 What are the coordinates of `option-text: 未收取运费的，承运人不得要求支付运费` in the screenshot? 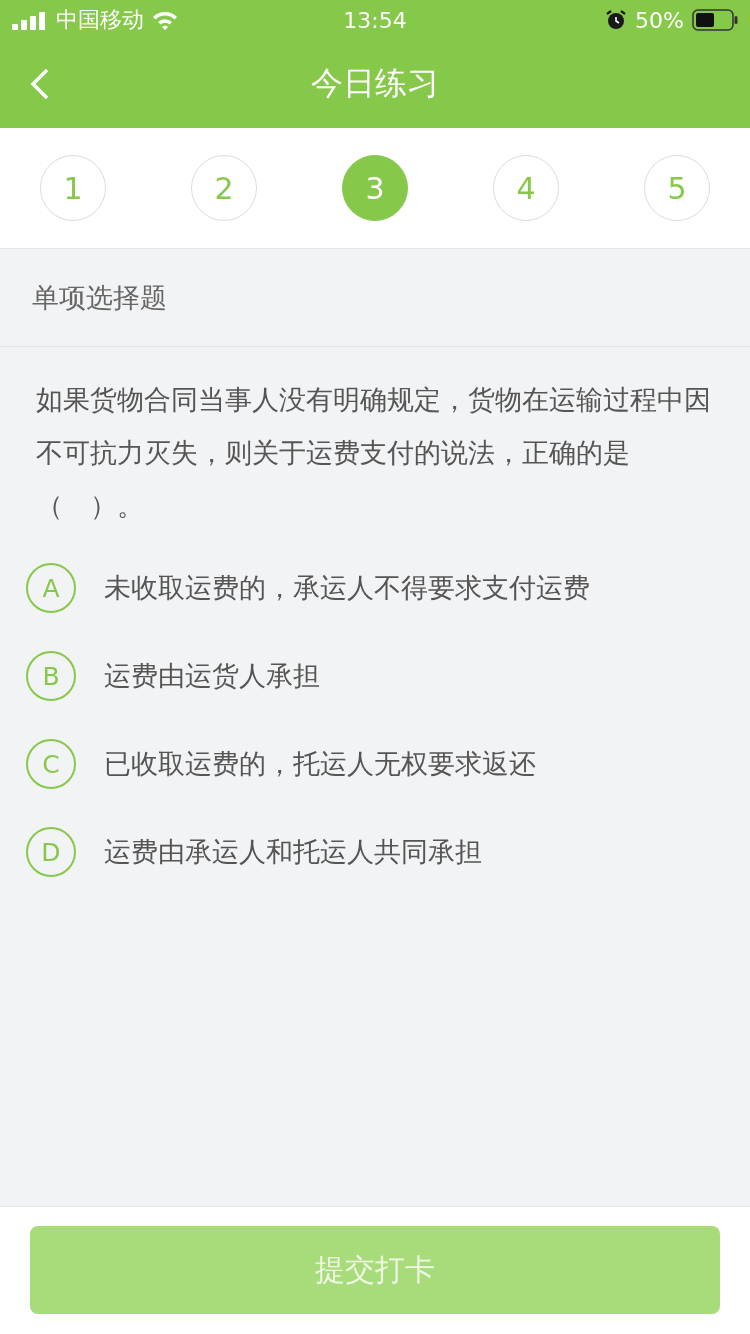 It's located at (347, 588).